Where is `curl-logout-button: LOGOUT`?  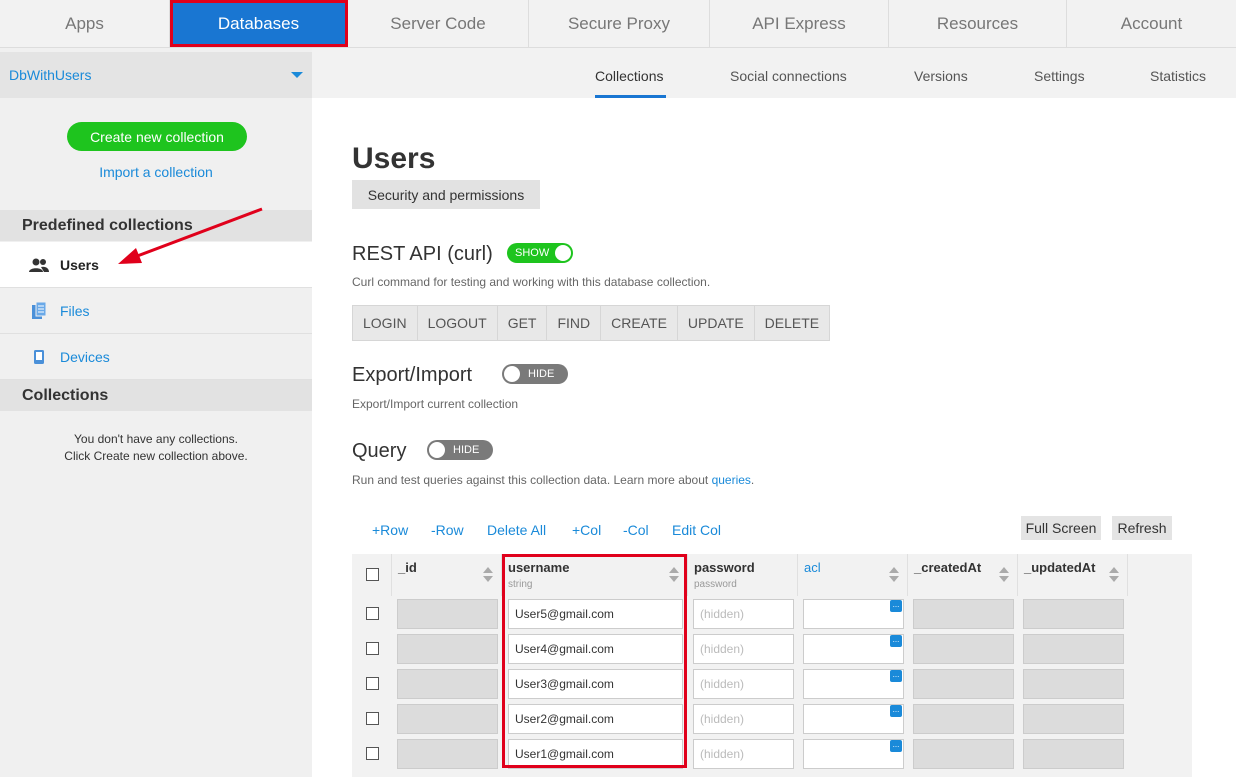 curl-logout-button: LOGOUT is located at coordinates (458, 323).